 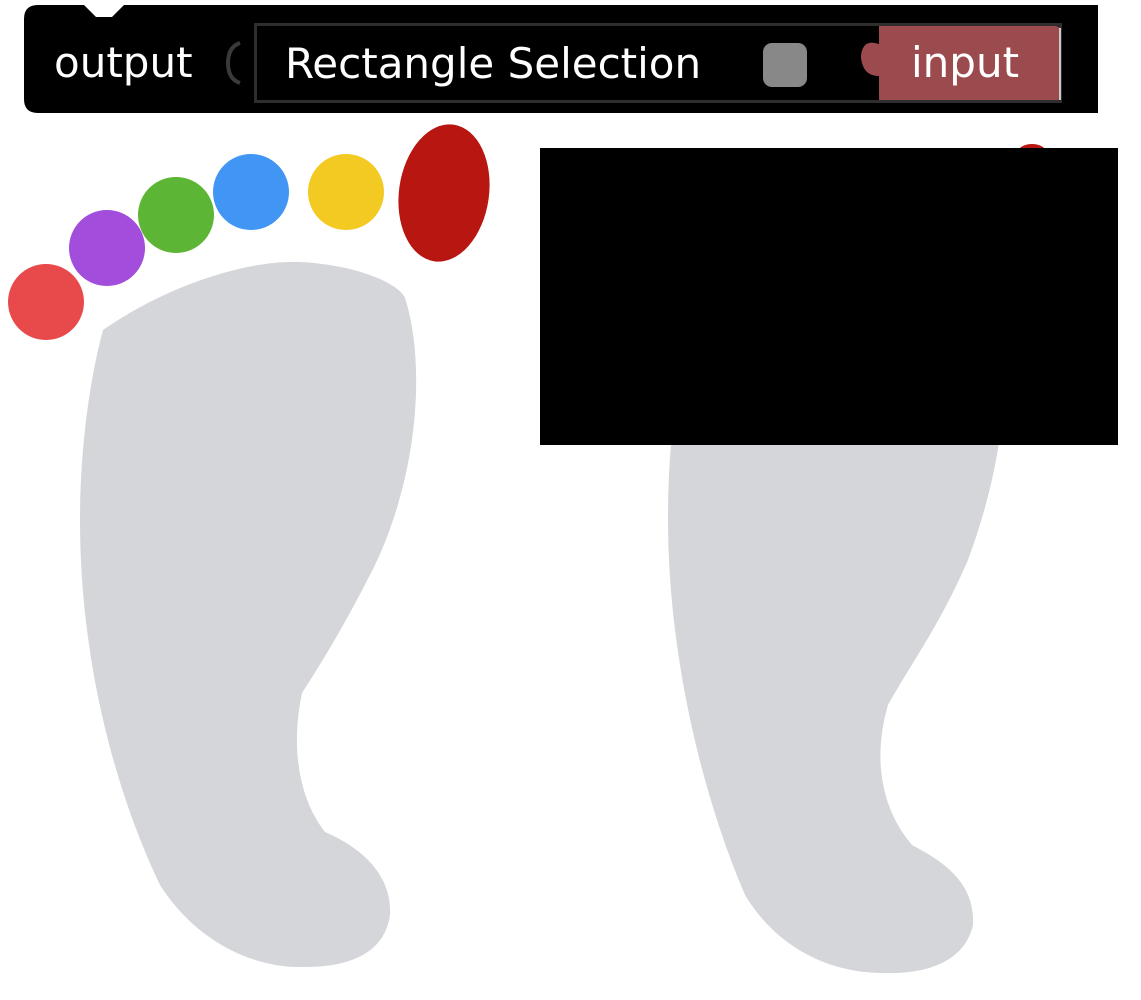 I want to click on rectangle-selection-block: output Rectangle Selection input, so click(x=561, y=59).